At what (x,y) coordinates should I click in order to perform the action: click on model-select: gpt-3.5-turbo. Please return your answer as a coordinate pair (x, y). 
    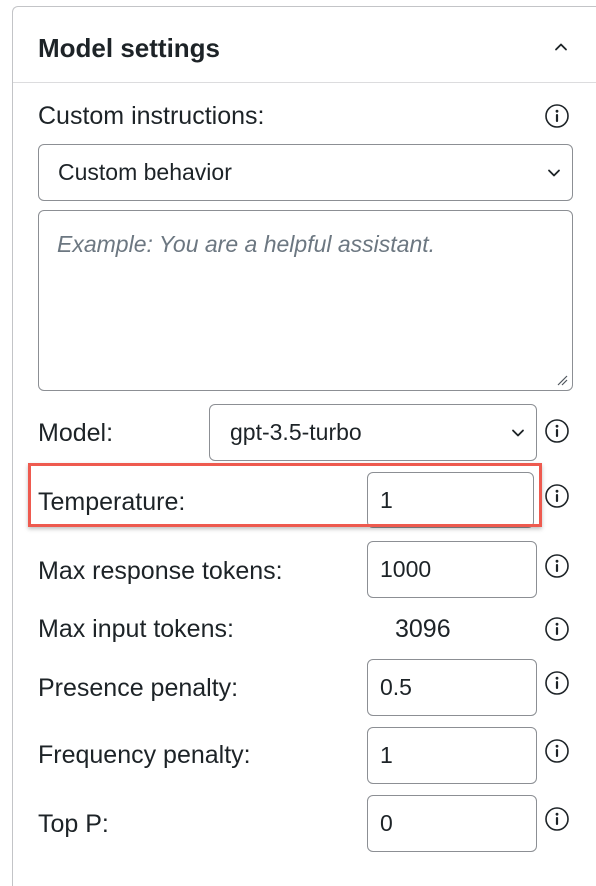
    Looking at the image, I should click on (373, 432).